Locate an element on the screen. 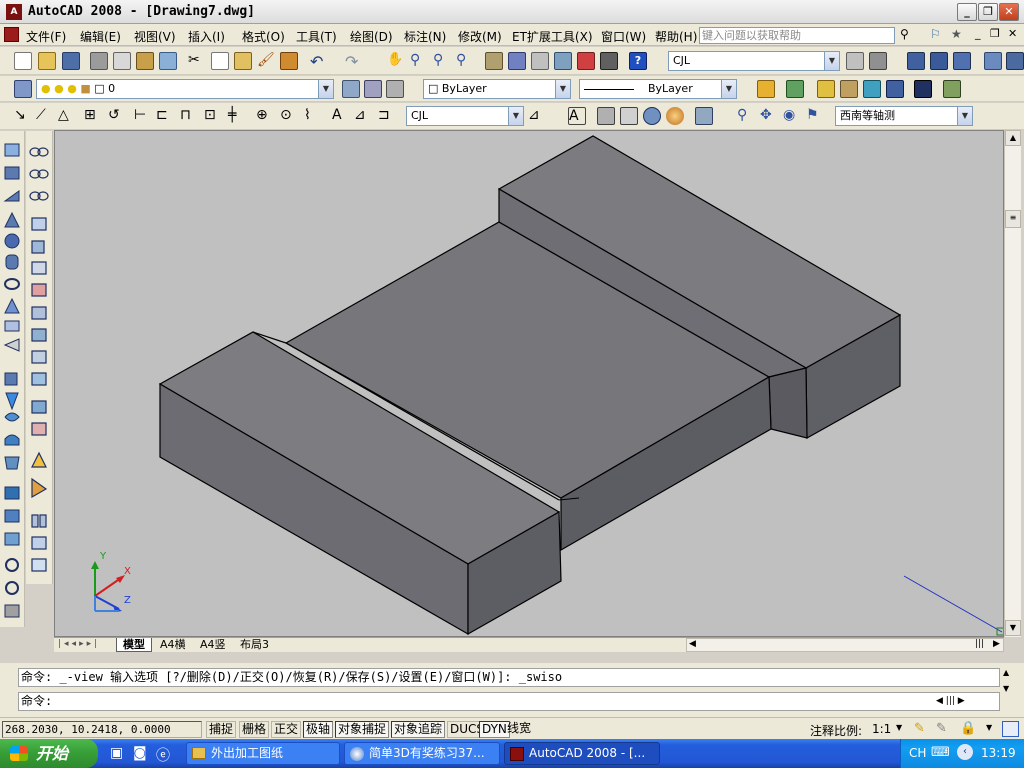 The image size is (1024, 768). start-button: 开始 is located at coordinates (49, 753).